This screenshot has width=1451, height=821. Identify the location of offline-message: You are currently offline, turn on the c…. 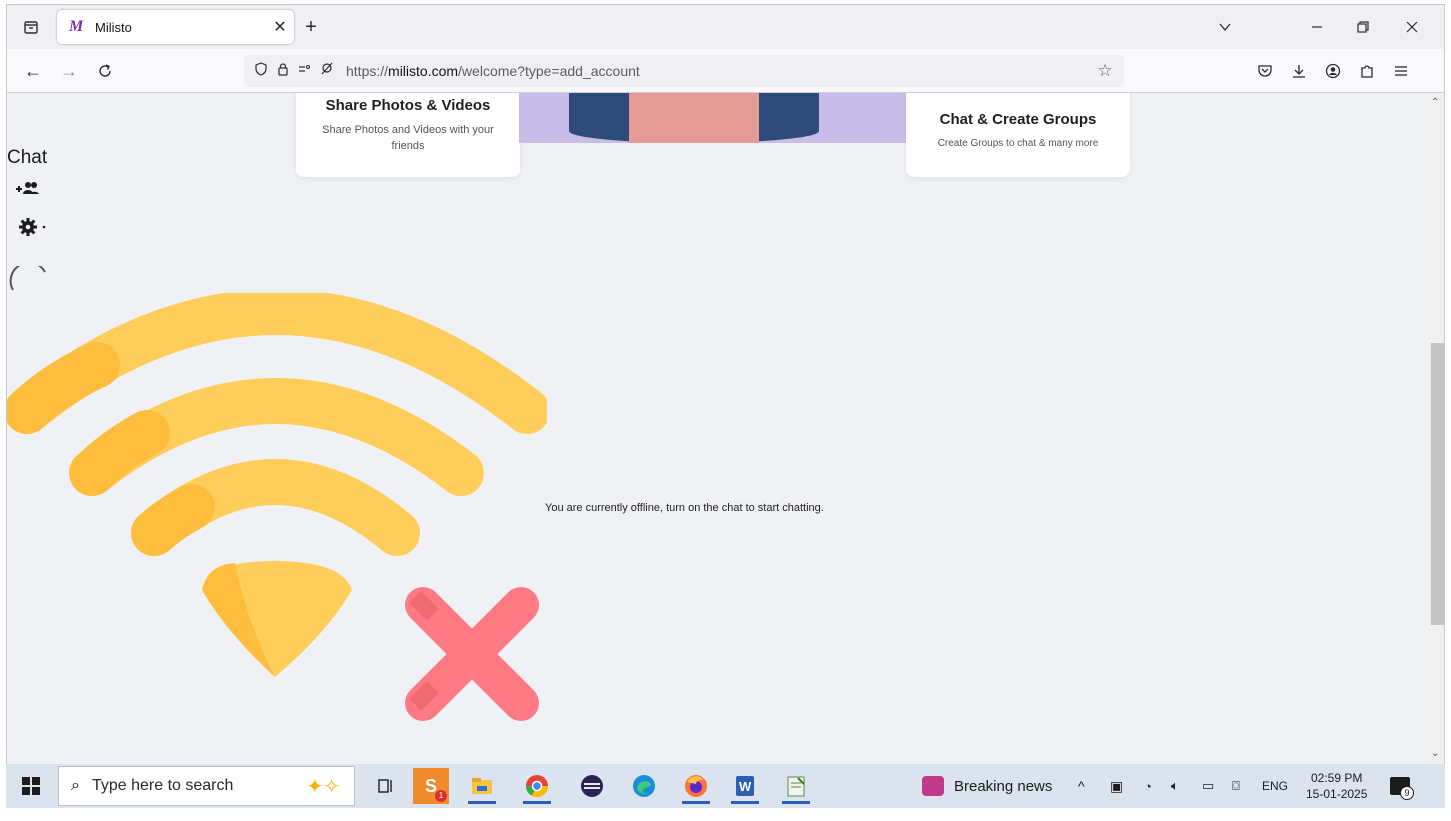
(684, 508).